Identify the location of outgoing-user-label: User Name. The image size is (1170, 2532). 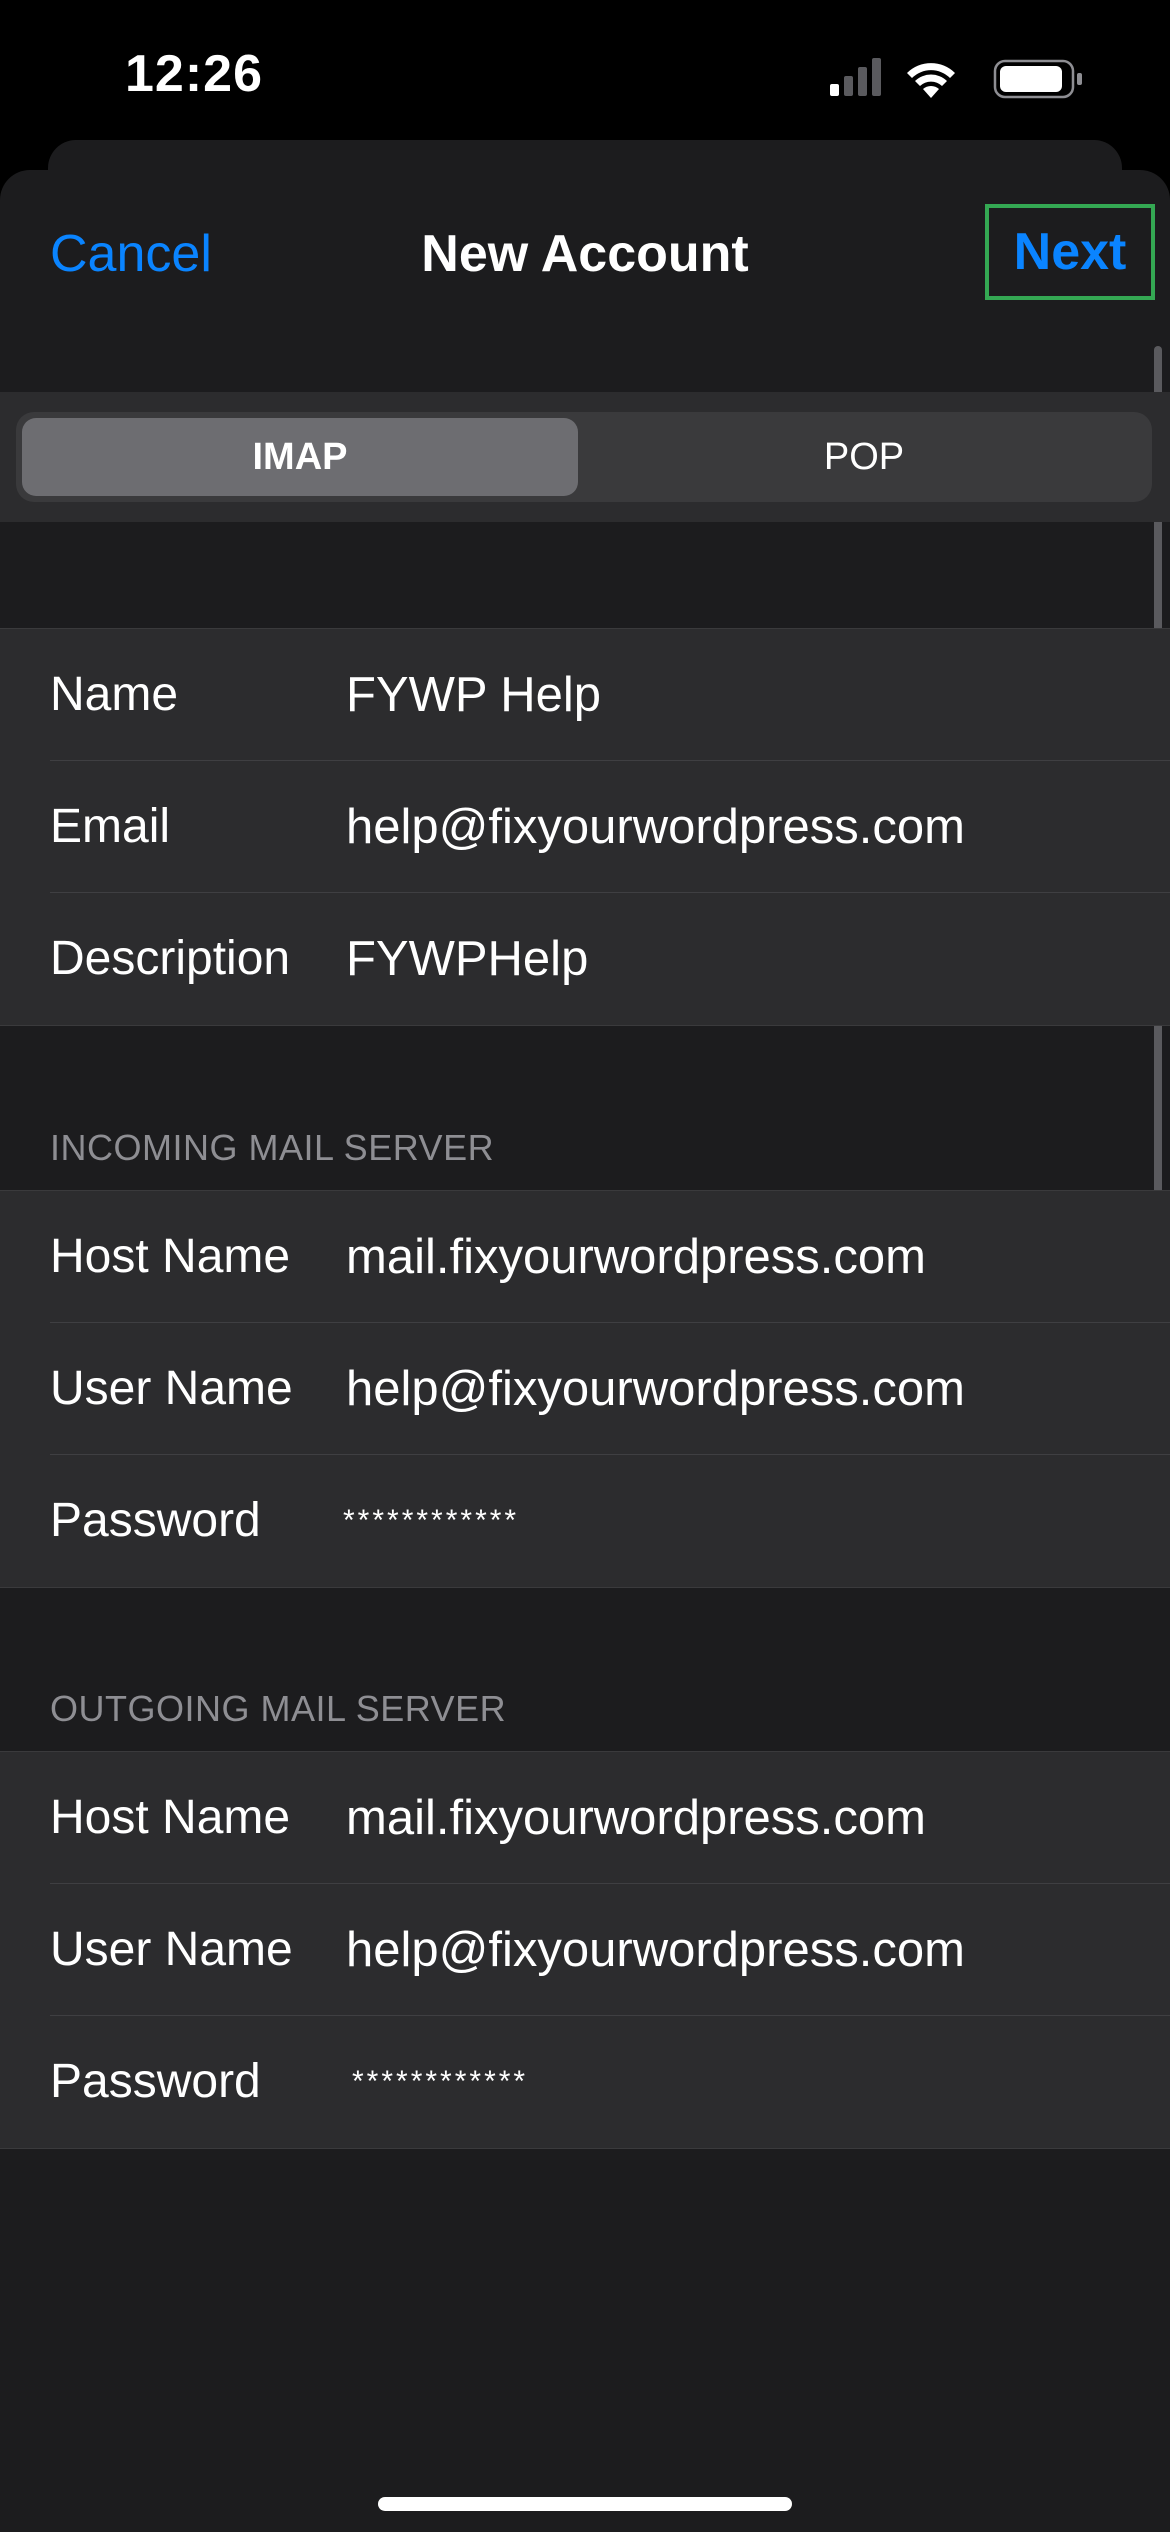
(171, 1949).